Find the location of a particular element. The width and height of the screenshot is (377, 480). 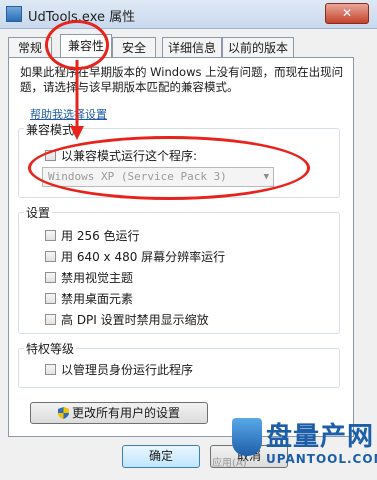

watermark-logo-icon is located at coordinates (247, 437).